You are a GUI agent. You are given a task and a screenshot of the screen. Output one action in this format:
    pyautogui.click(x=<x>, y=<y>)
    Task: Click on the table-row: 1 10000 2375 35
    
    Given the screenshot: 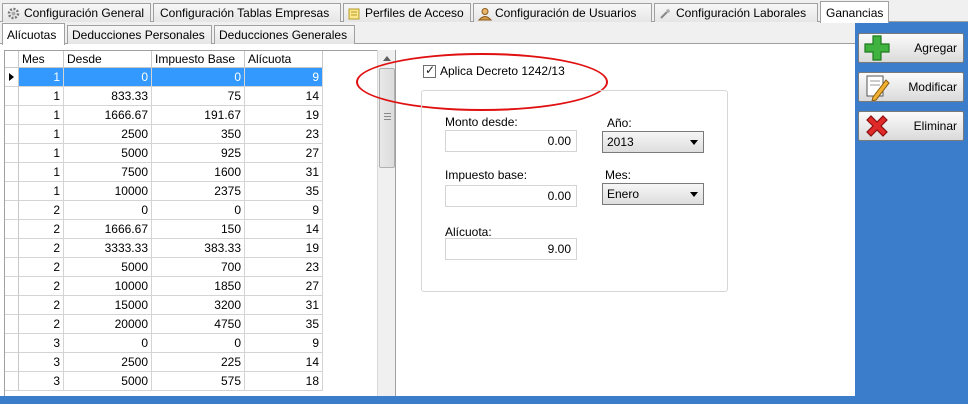 What is the action you would take?
    pyautogui.click(x=164, y=191)
    